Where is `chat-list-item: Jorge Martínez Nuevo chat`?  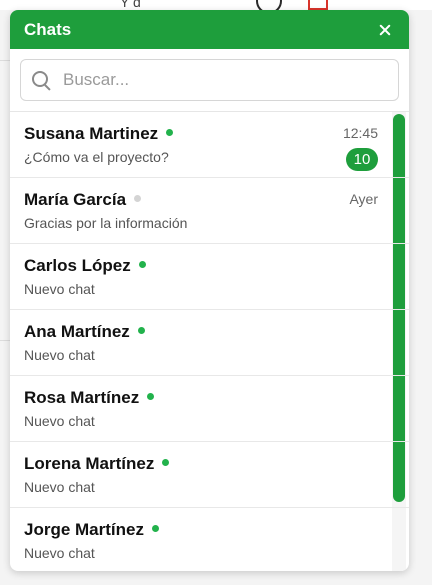
chat-list-item: Jorge Martínez Nuevo chat is located at coordinates (209, 539).